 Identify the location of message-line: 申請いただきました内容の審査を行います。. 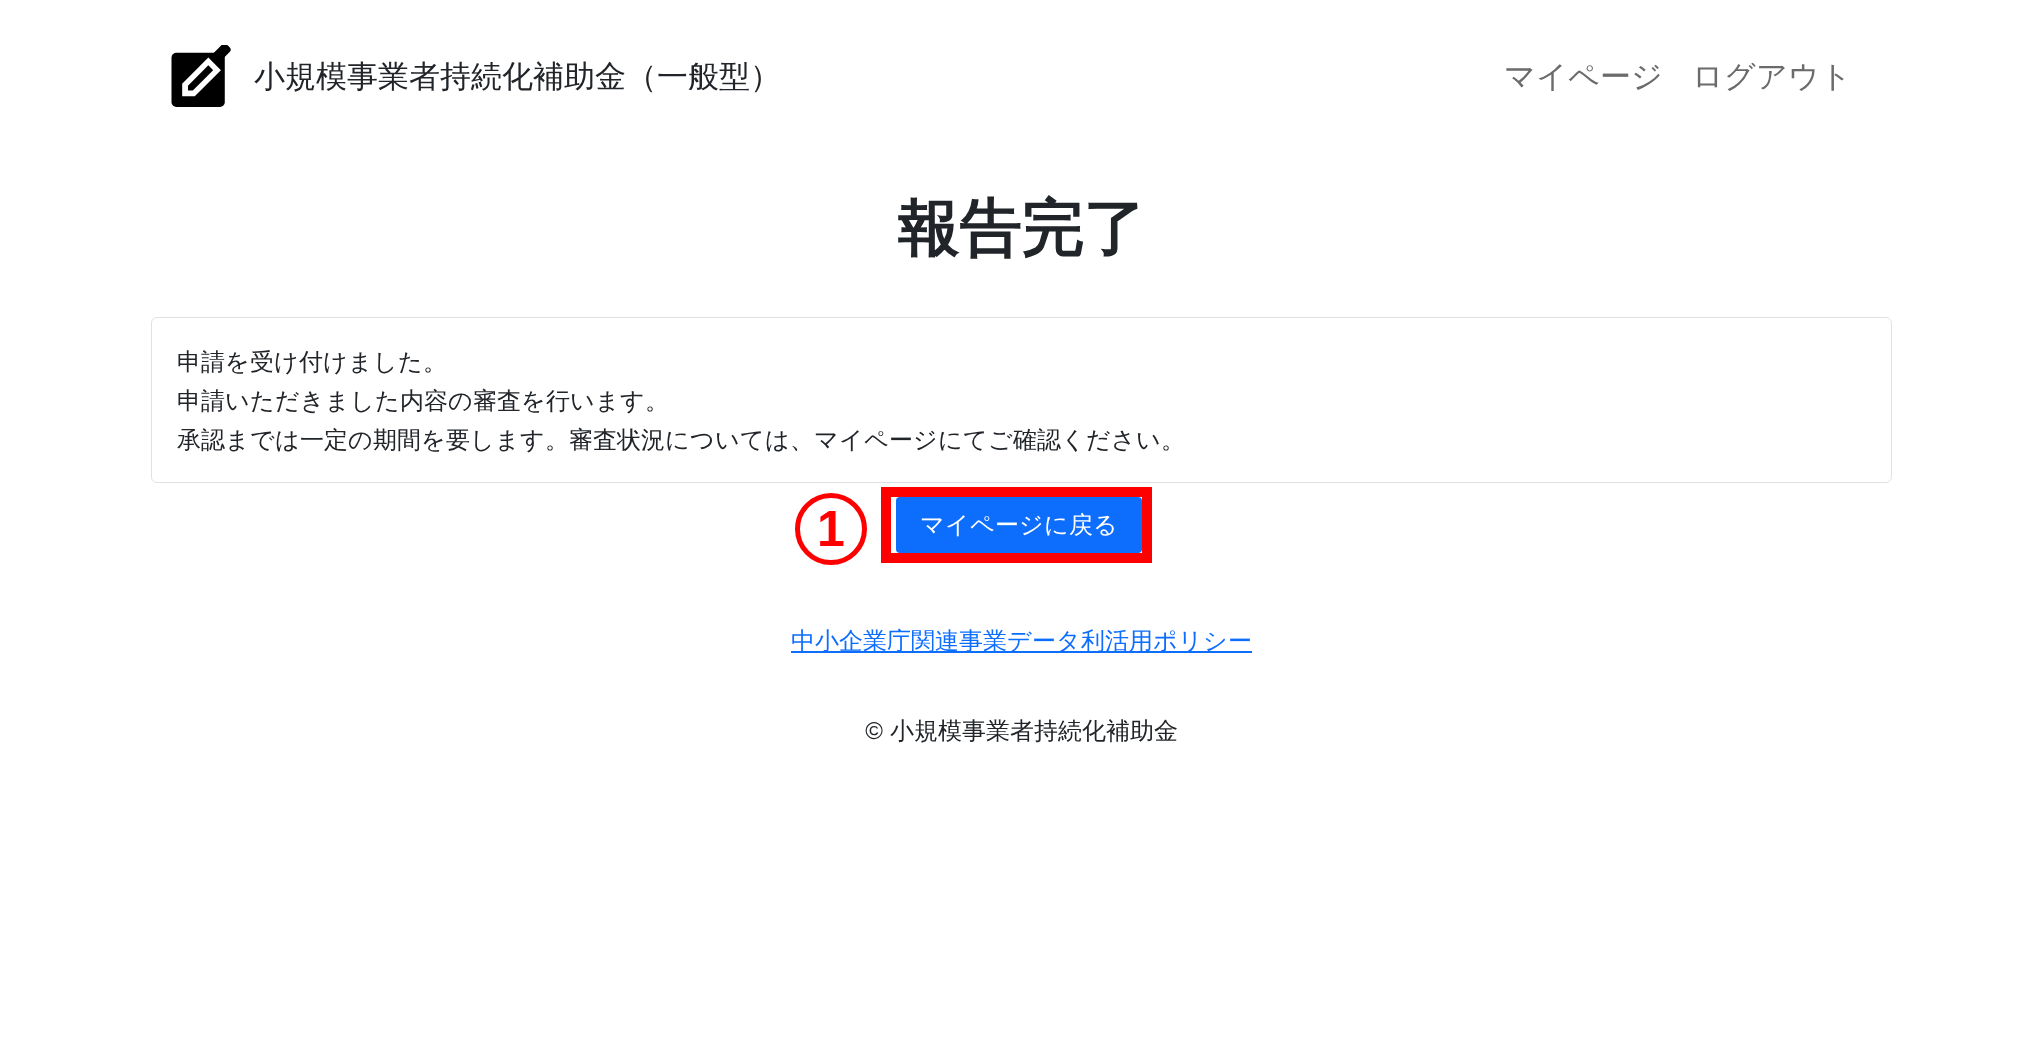
(423, 401).